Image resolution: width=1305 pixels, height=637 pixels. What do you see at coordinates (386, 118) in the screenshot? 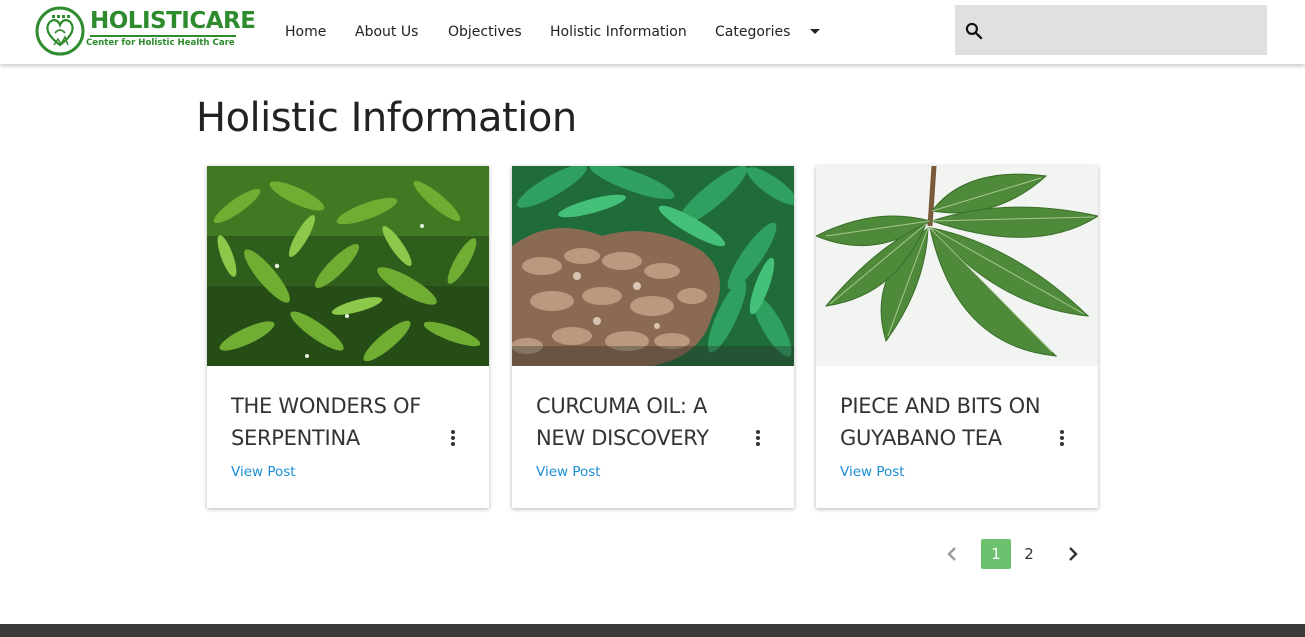
I see `page-title: Holistic Information` at bounding box center [386, 118].